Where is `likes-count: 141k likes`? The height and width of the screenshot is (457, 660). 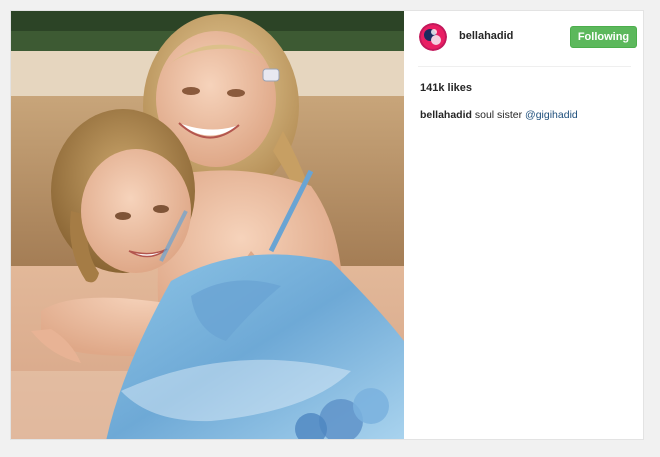
likes-count: 141k likes is located at coordinates (446, 88).